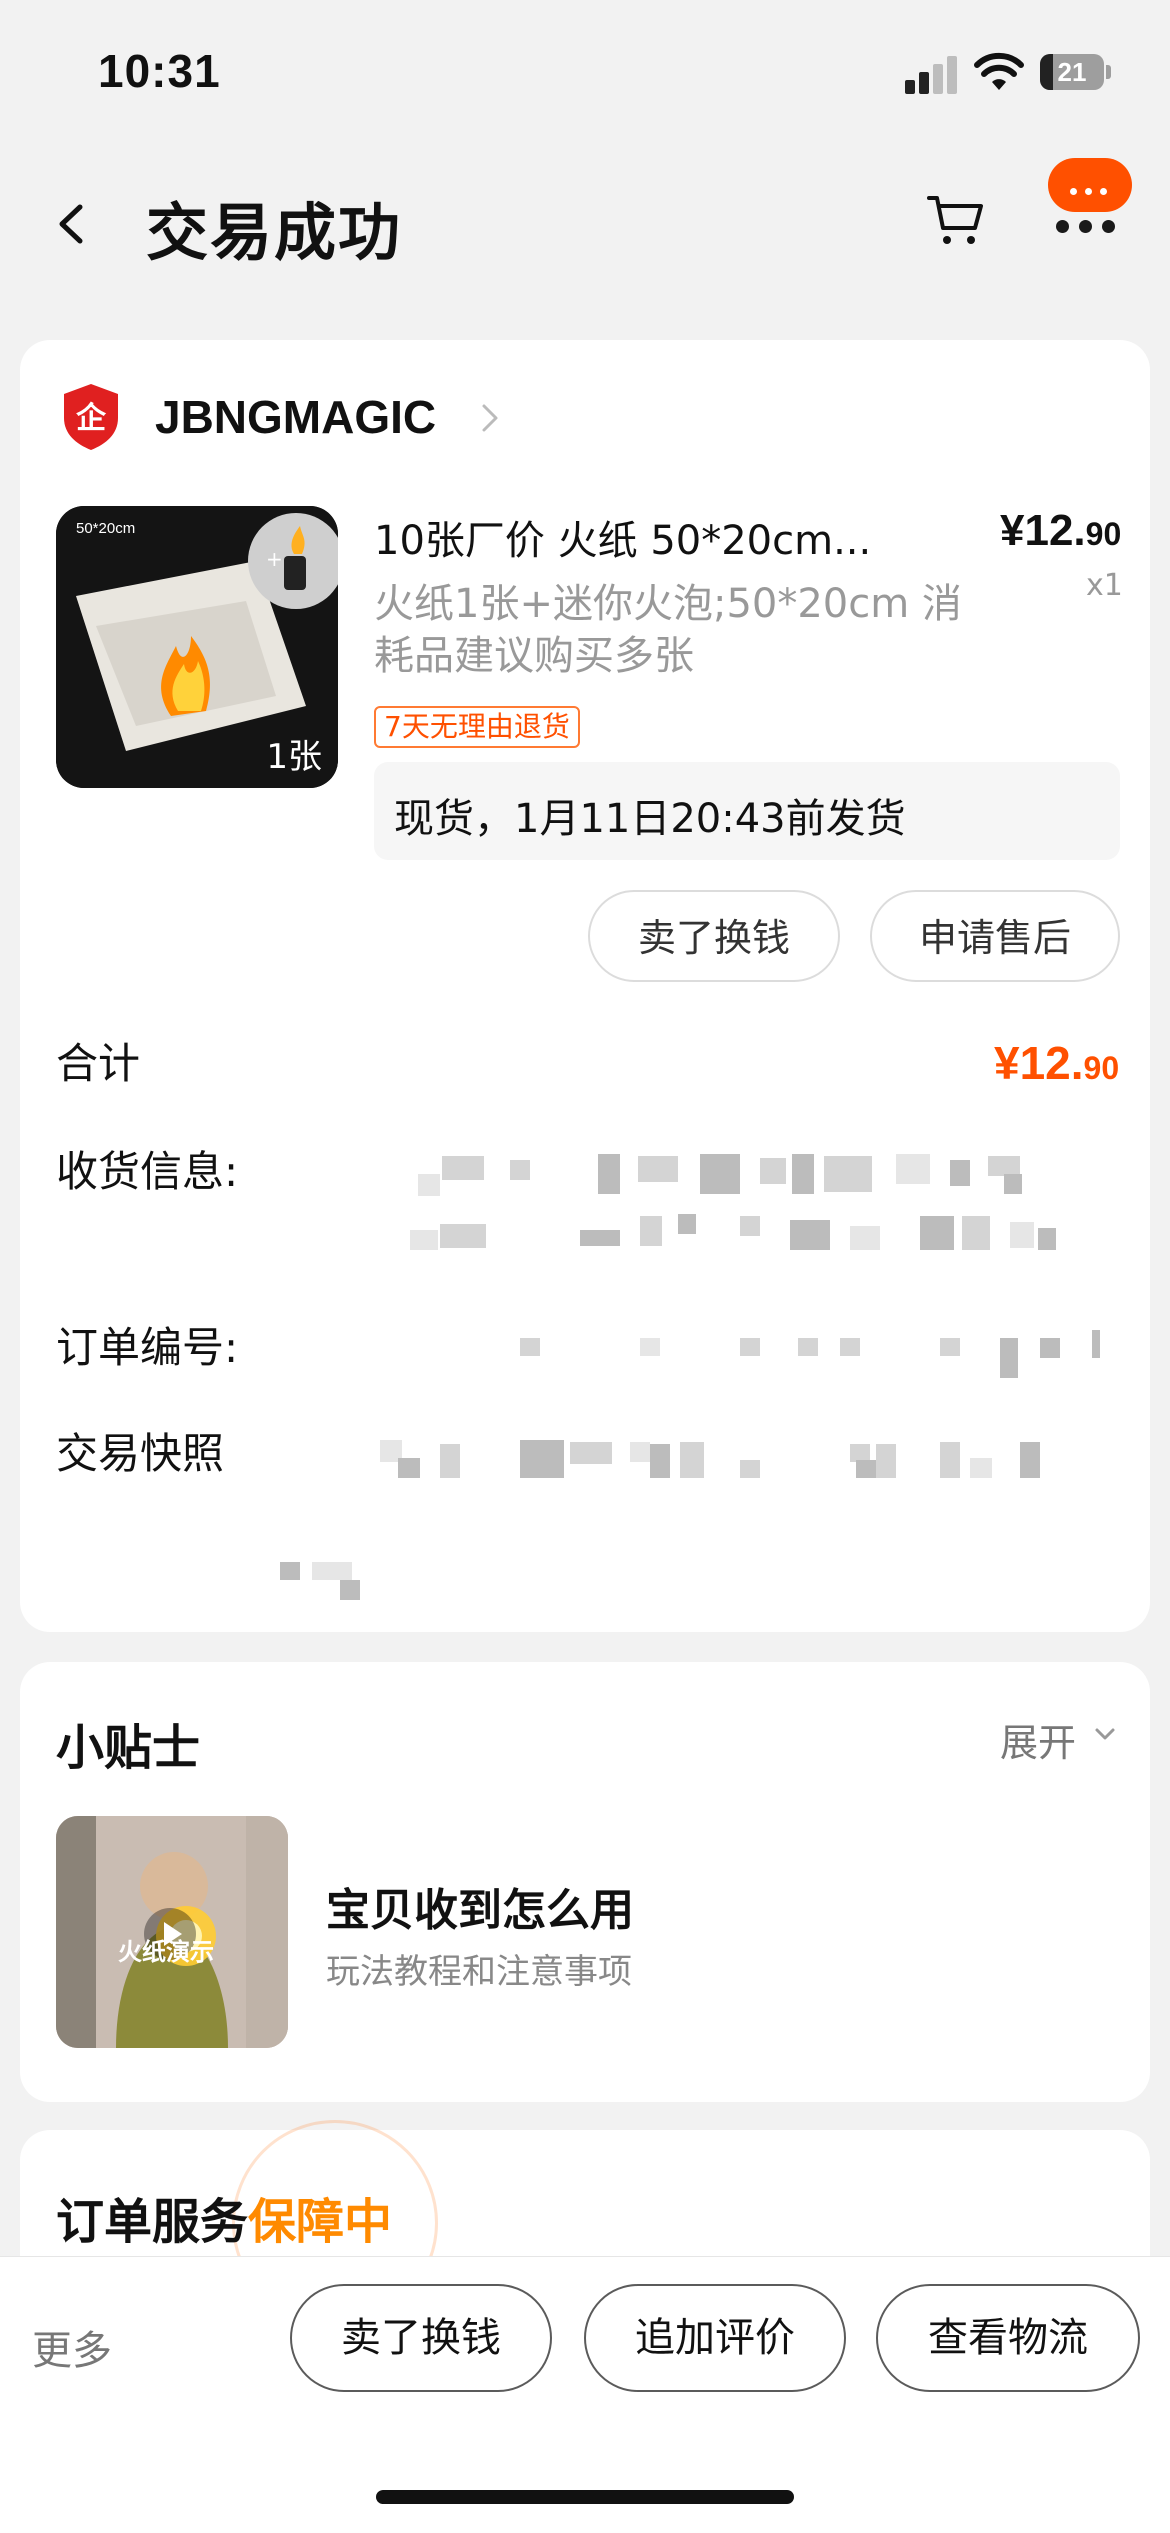 Image resolution: width=1170 pixels, height=2533 pixels. Describe the element at coordinates (585, 2497) in the screenshot. I see `home-indicator` at that location.